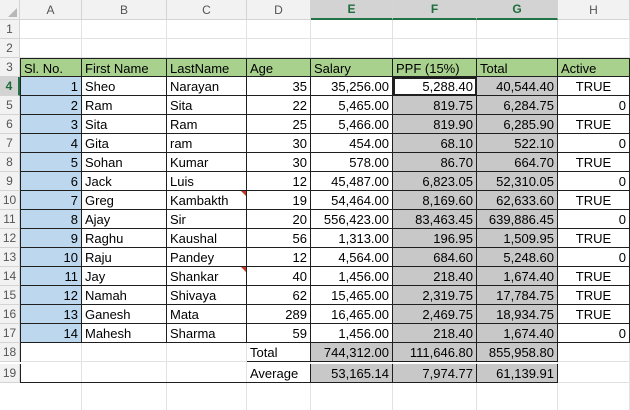 Image resolution: width=630 pixels, height=410 pixels. I want to click on data-cell-d5: 22, so click(279, 105).